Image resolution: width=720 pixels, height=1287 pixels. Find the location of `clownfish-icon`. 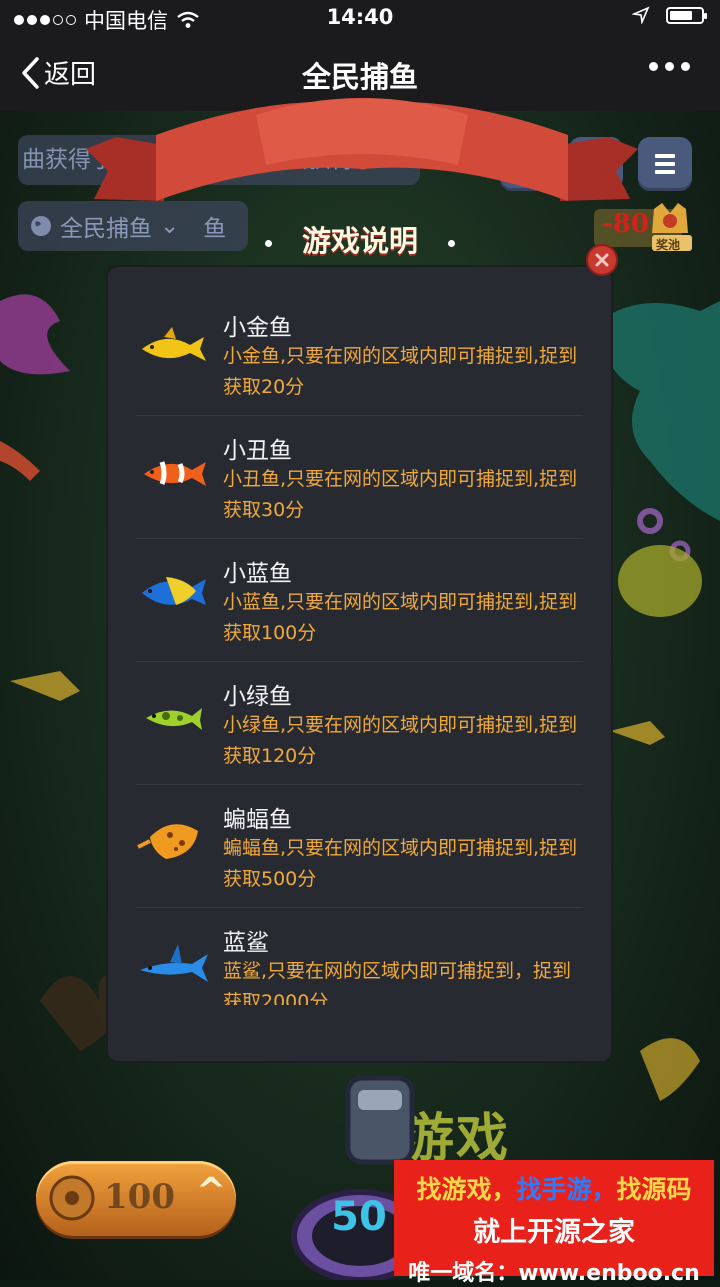

clownfish-icon is located at coordinates (175, 473).